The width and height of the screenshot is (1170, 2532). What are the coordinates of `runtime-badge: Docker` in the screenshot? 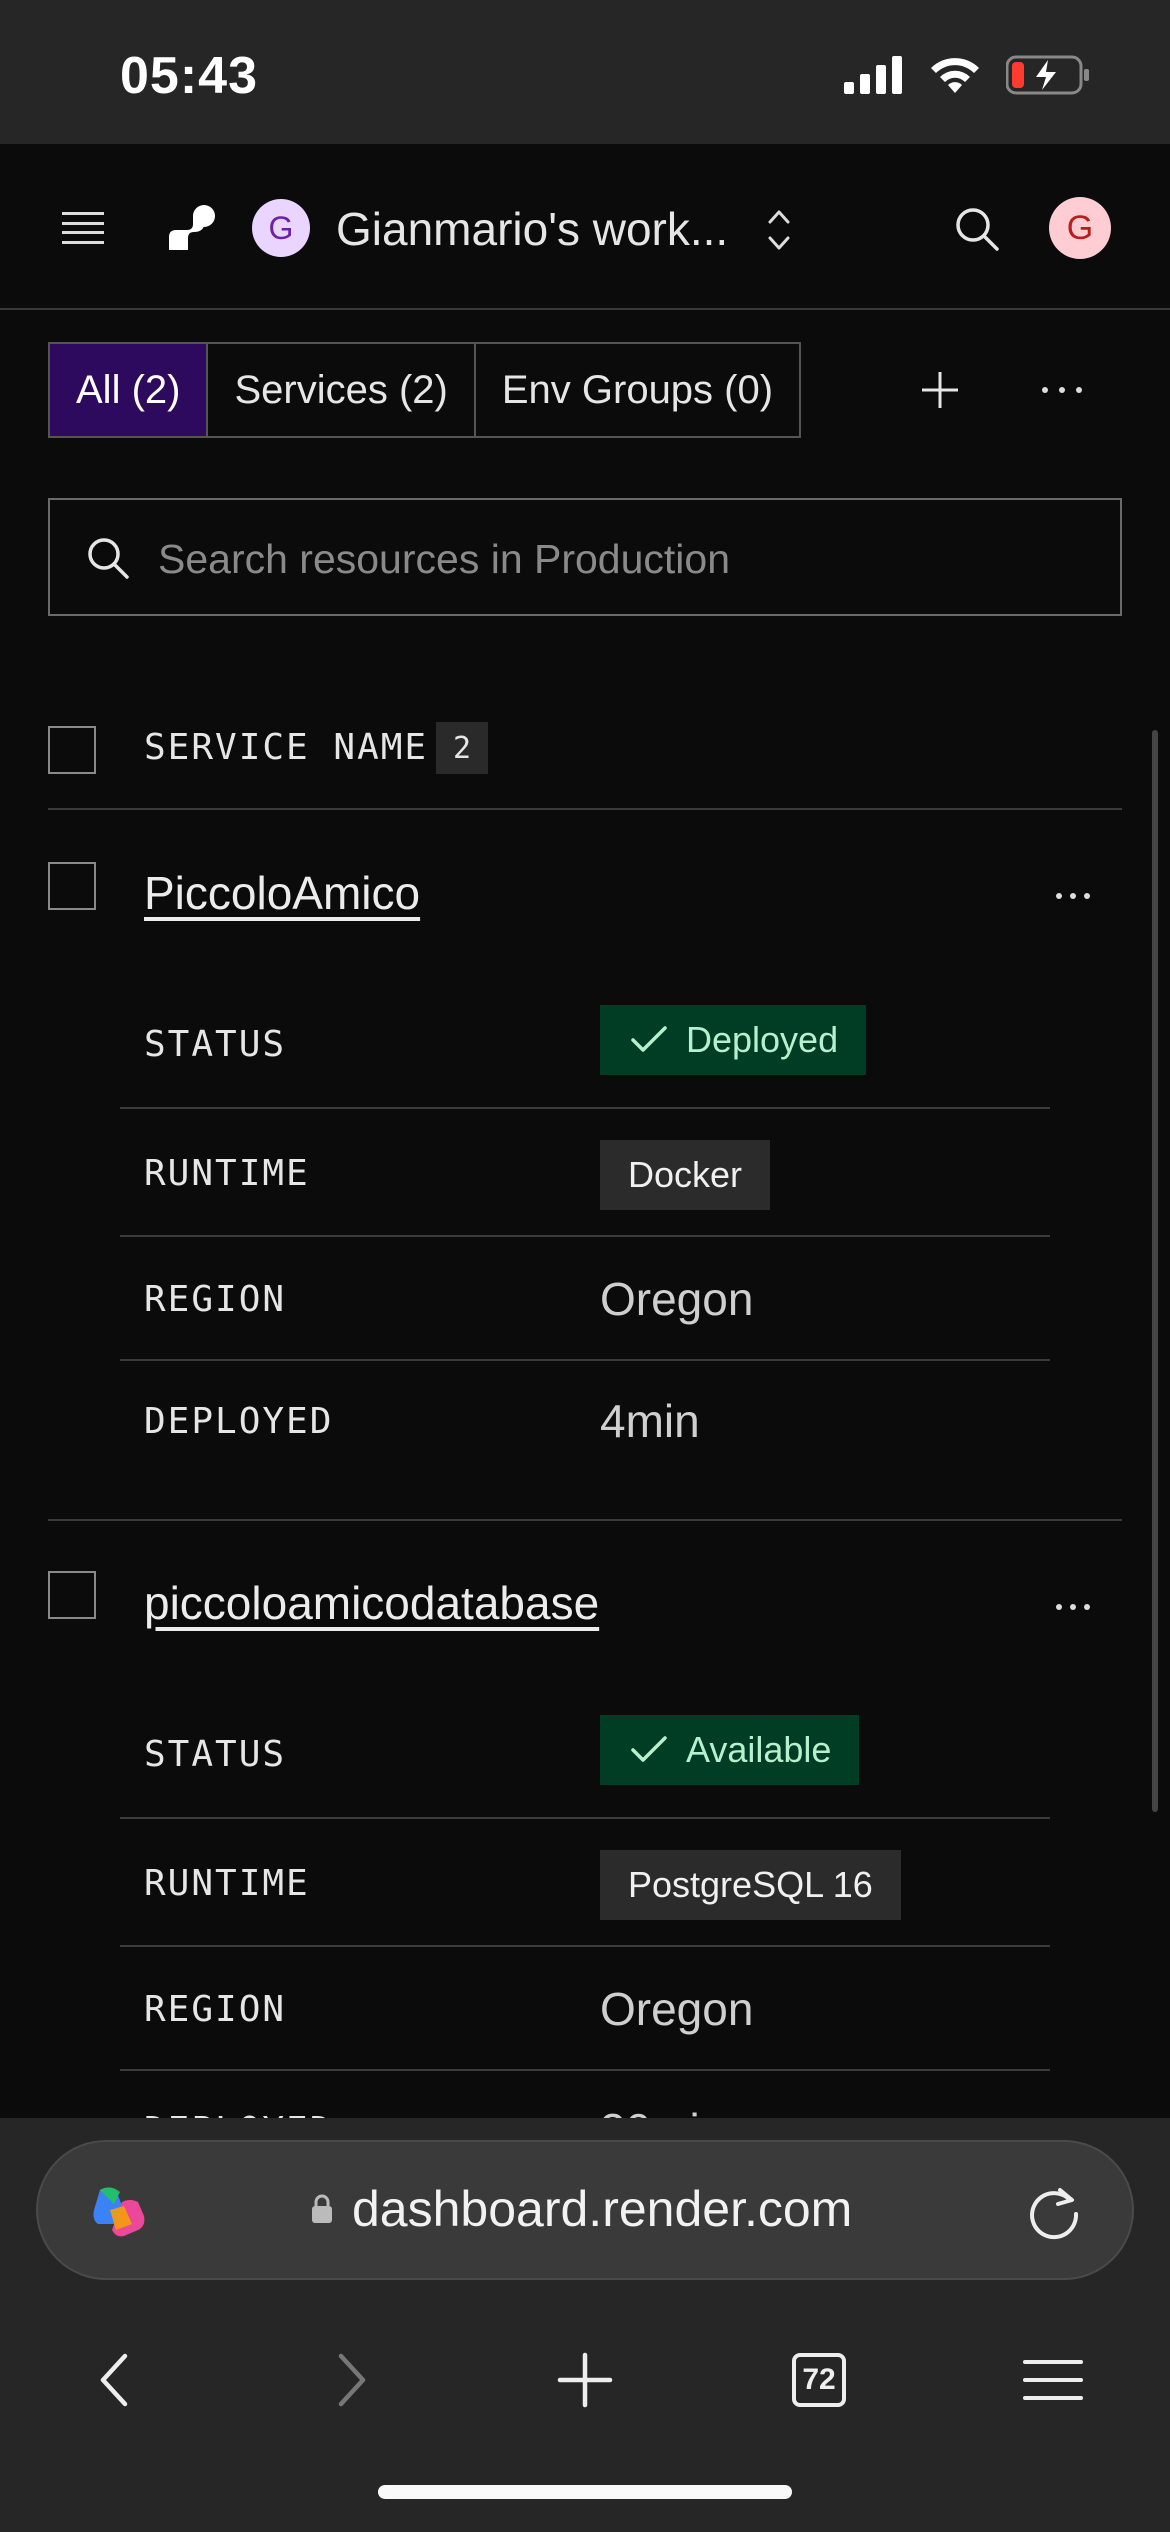 It's located at (685, 1175).